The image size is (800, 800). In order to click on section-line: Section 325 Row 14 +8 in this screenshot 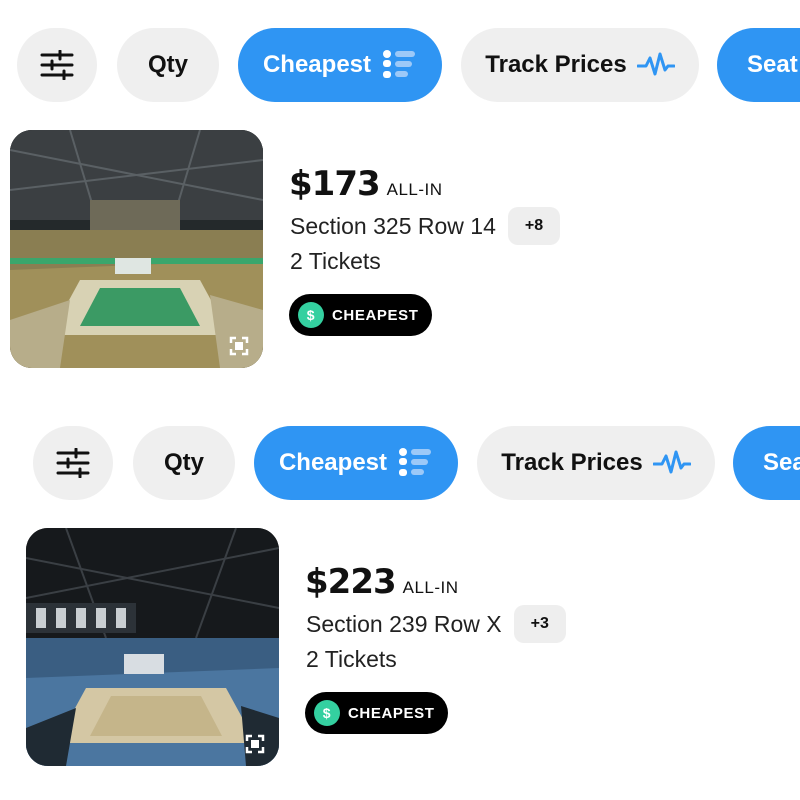, I will do `click(425, 226)`.